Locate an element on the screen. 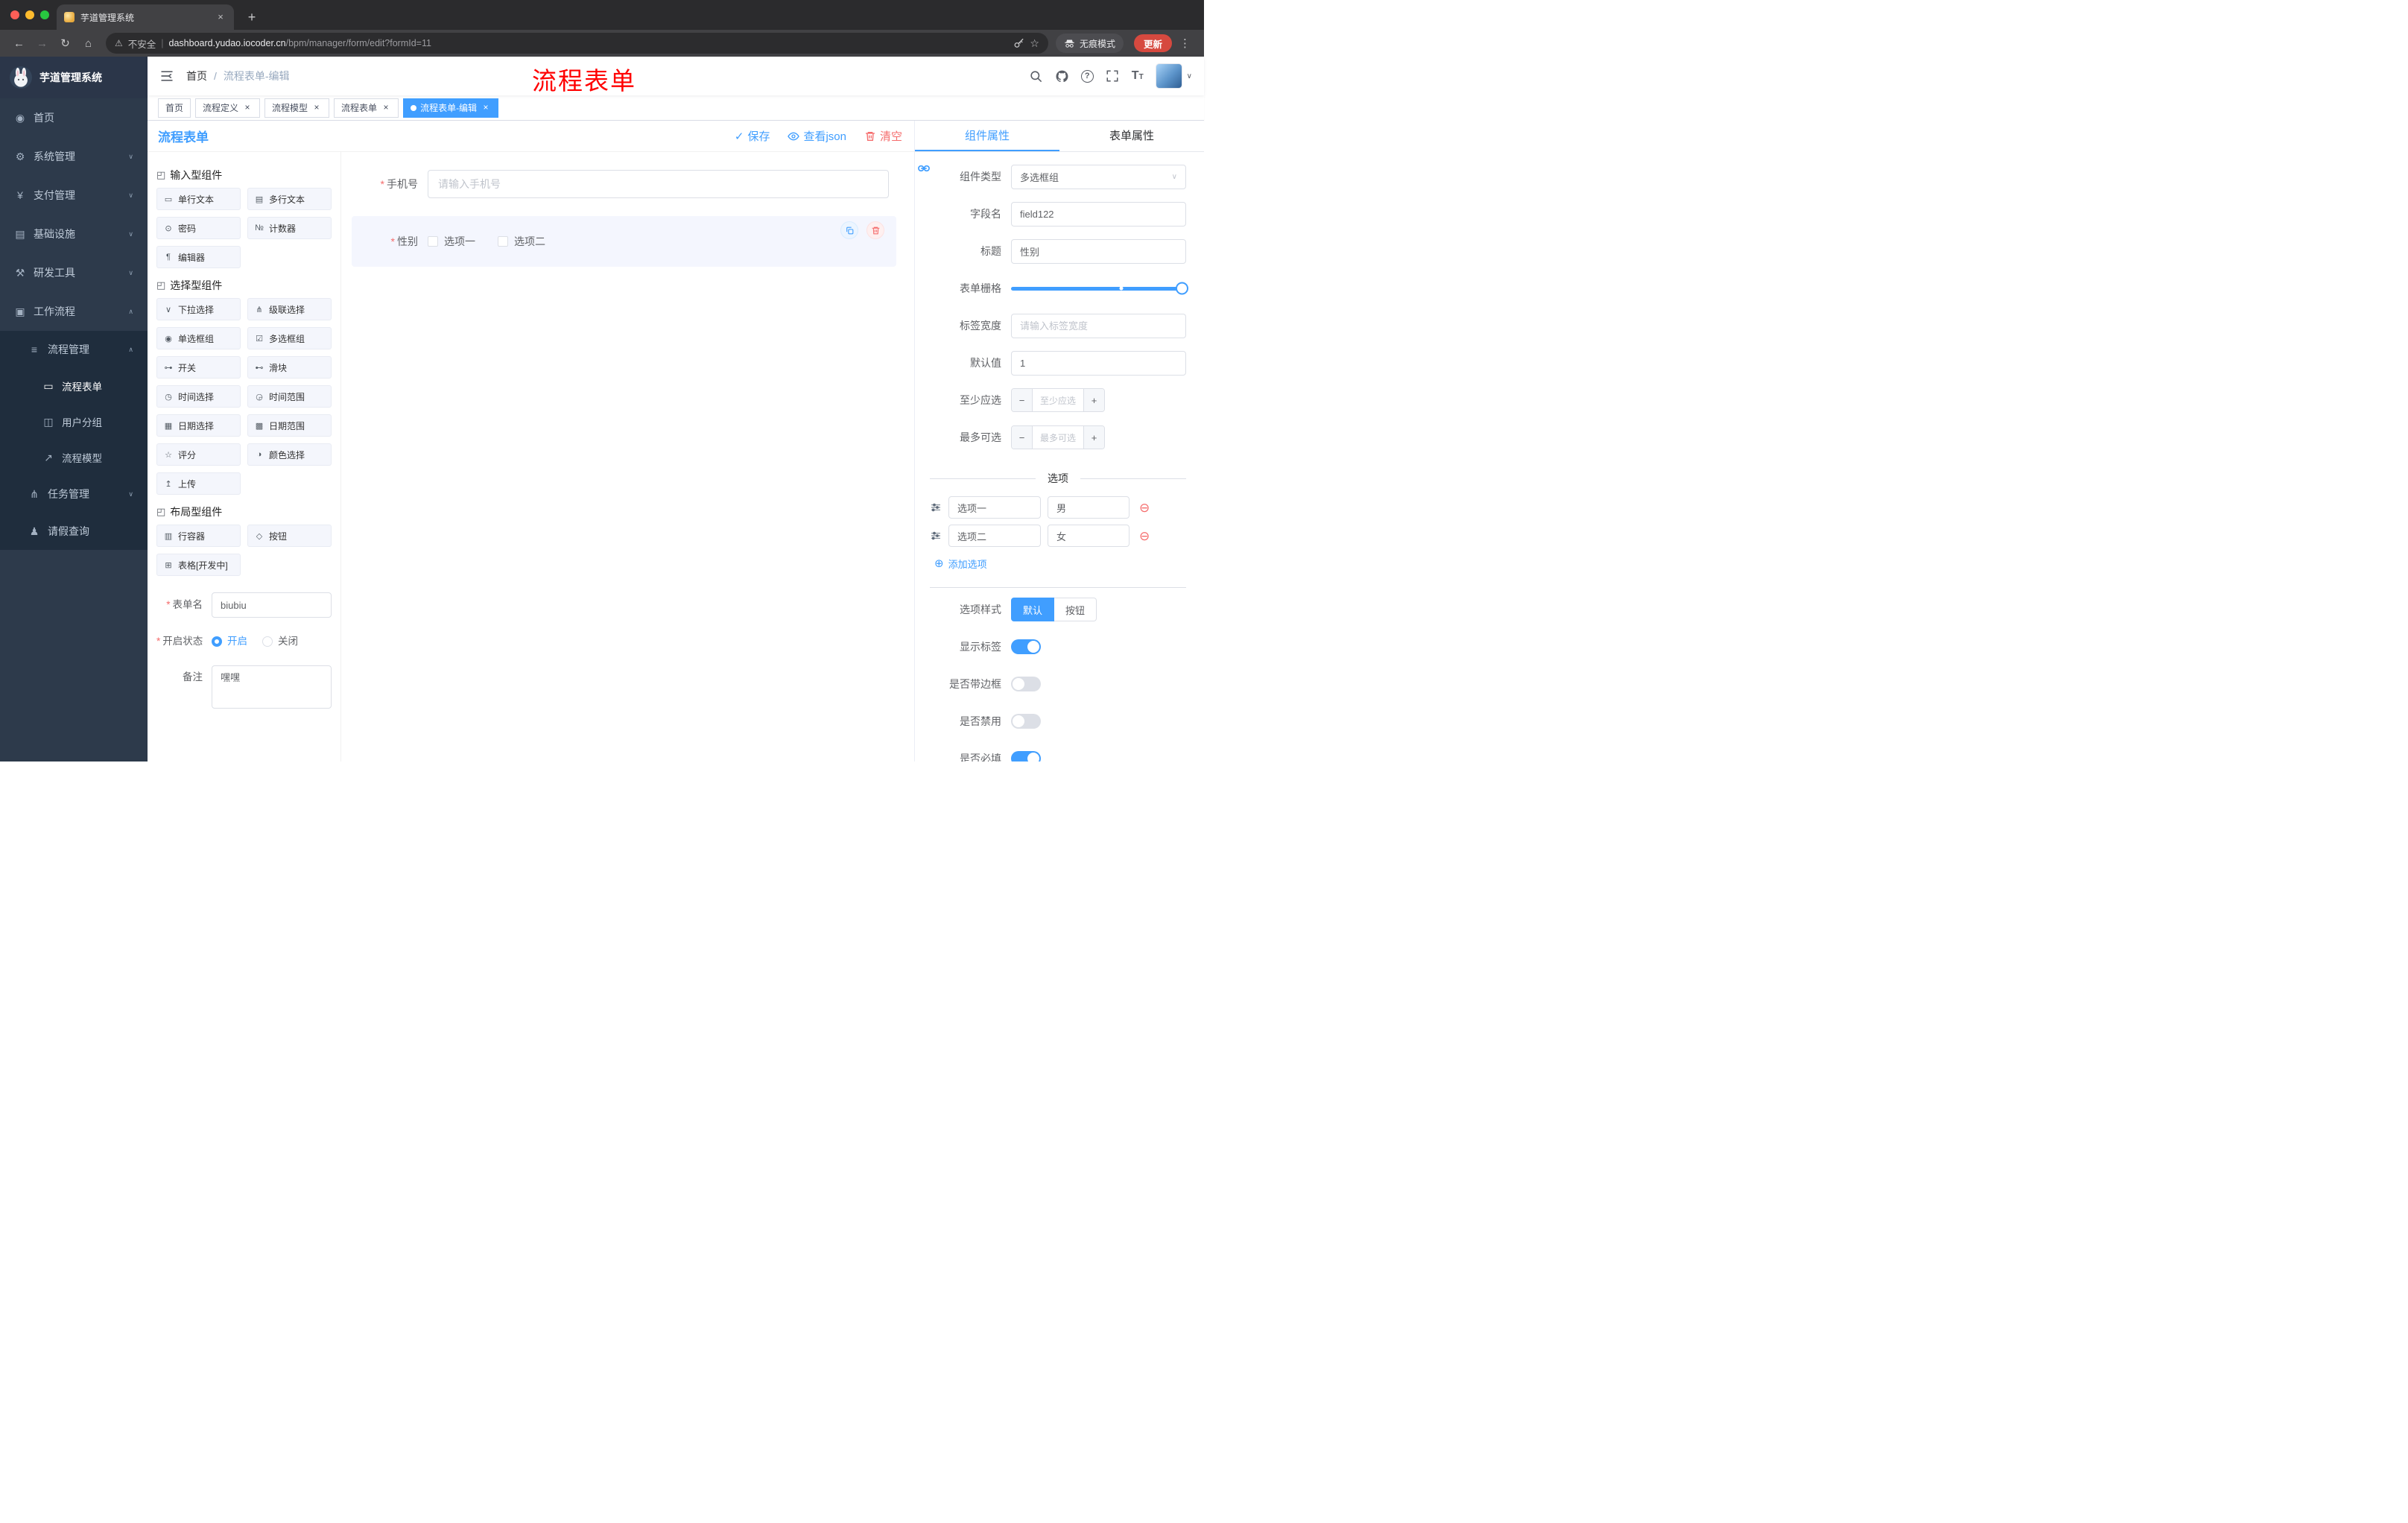 This screenshot has width=2408, height=1523. max-count-stepper: − 最多可选 + is located at coordinates (1058, 437).